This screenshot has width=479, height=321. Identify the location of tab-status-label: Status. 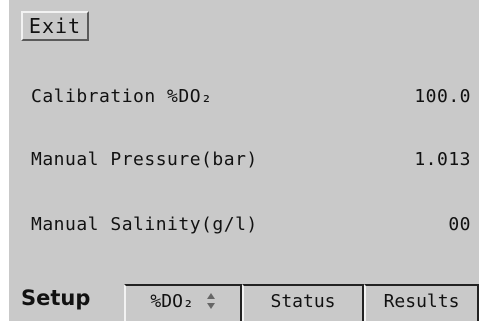
(303, 301).